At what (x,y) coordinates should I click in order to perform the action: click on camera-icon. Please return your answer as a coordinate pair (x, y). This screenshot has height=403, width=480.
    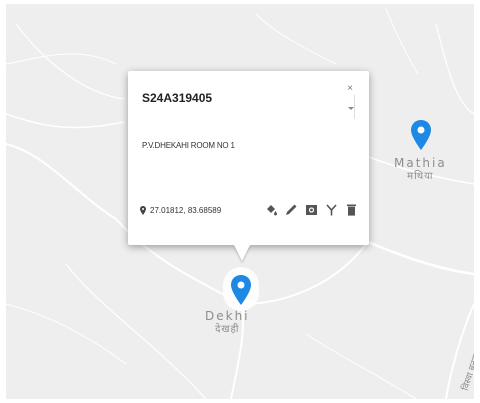
    Looking at the image, I should click on (311, 209).